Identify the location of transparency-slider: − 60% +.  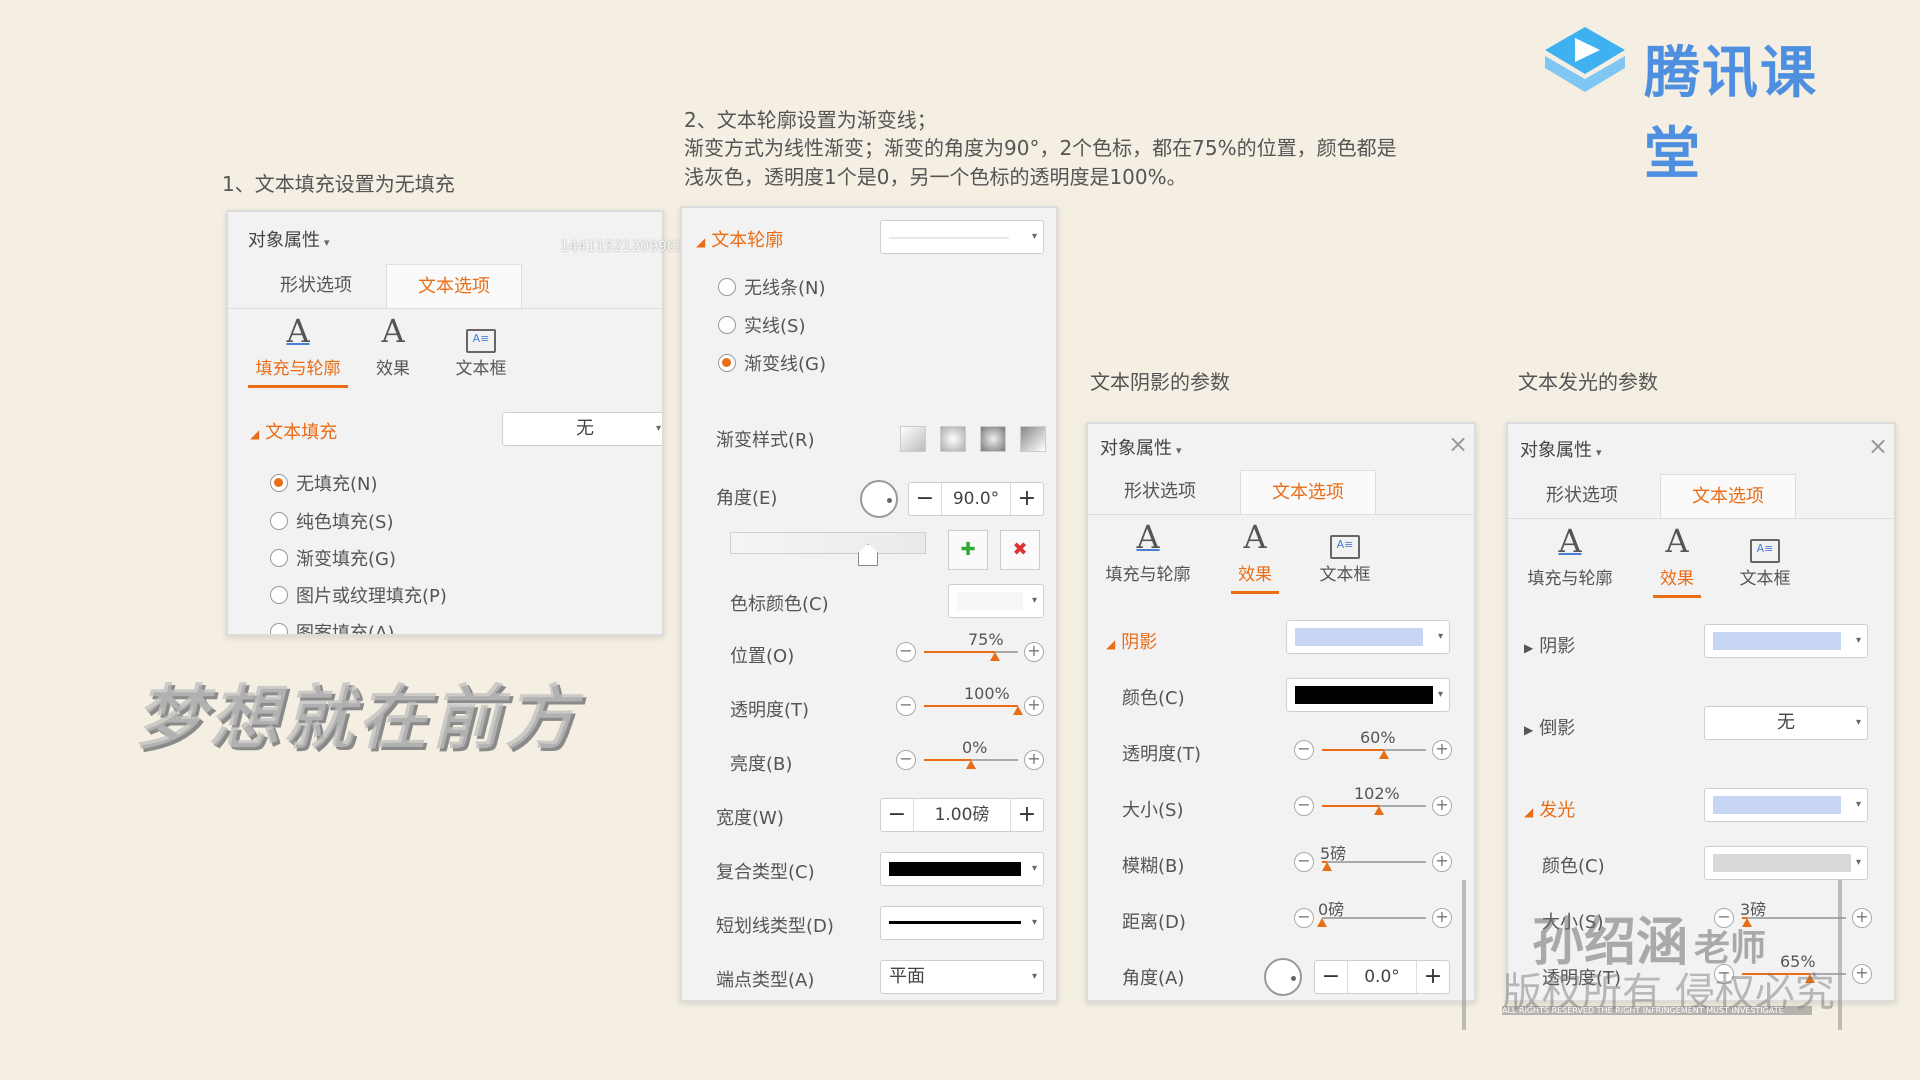
(1374, 746).